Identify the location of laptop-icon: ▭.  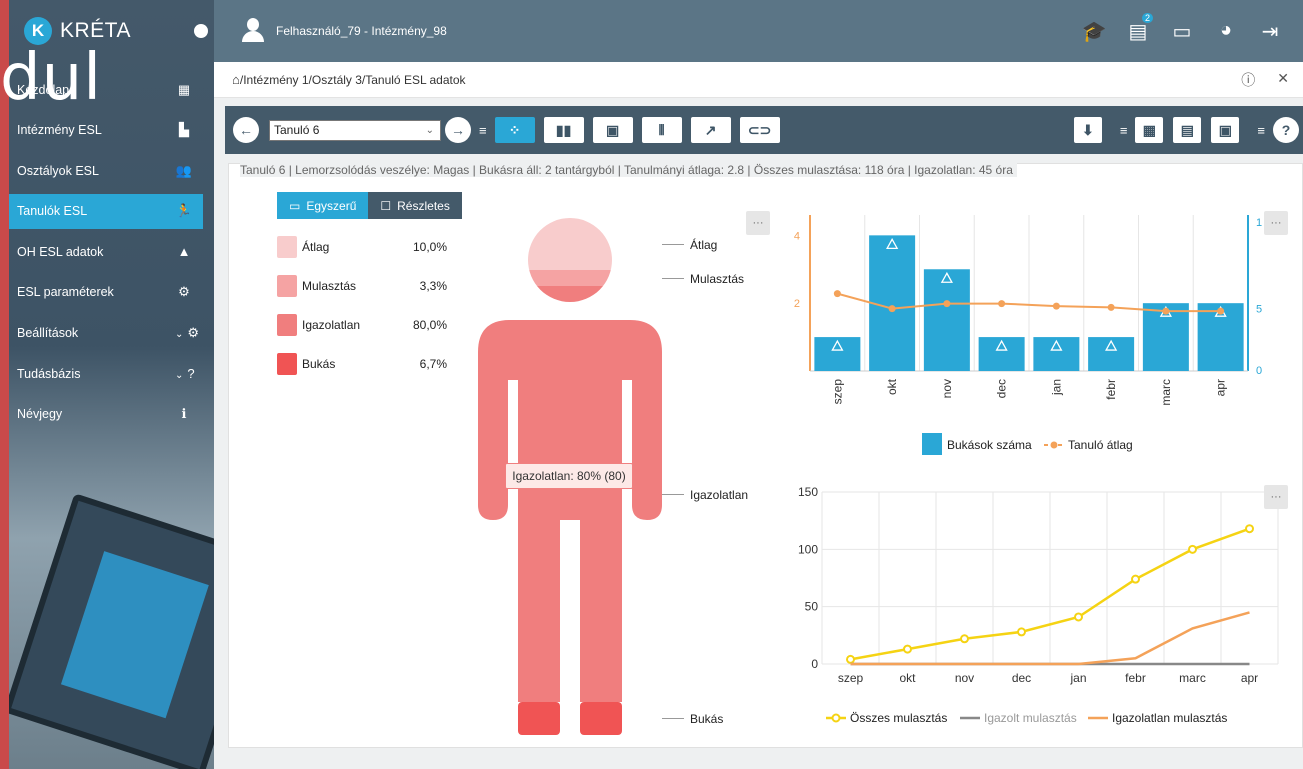
(1182, 31).